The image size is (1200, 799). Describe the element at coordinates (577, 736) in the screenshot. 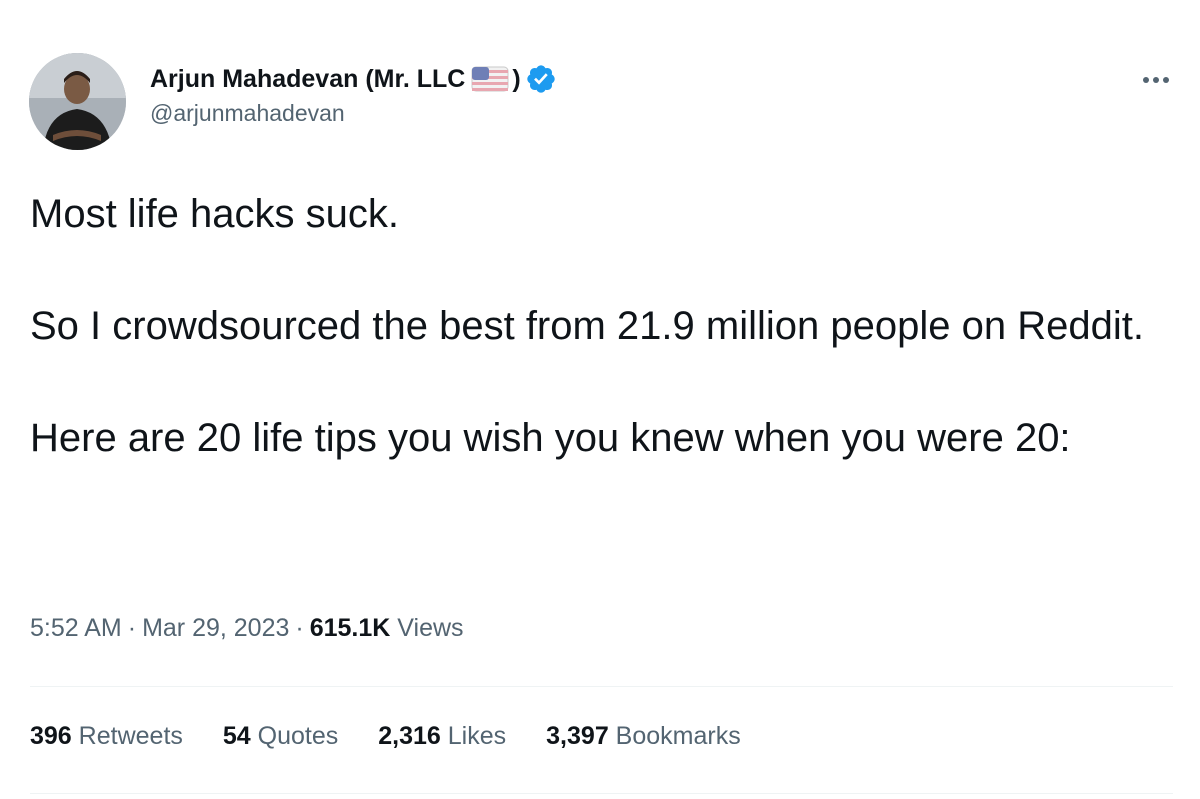

I see `bookmarks-count: 3,397` at that location.